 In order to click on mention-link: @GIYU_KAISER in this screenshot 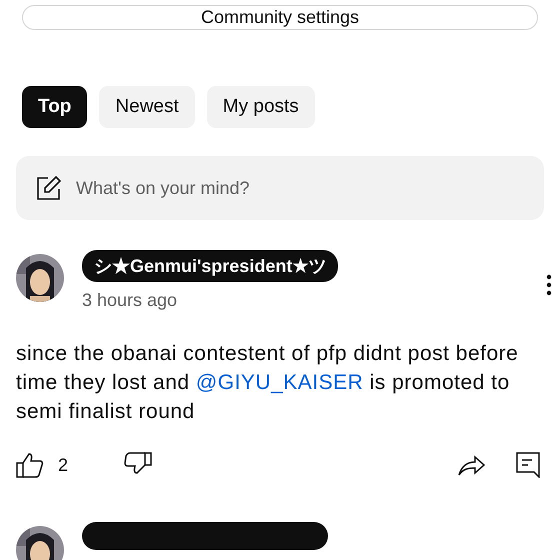, I will do `click(280, 382)`.